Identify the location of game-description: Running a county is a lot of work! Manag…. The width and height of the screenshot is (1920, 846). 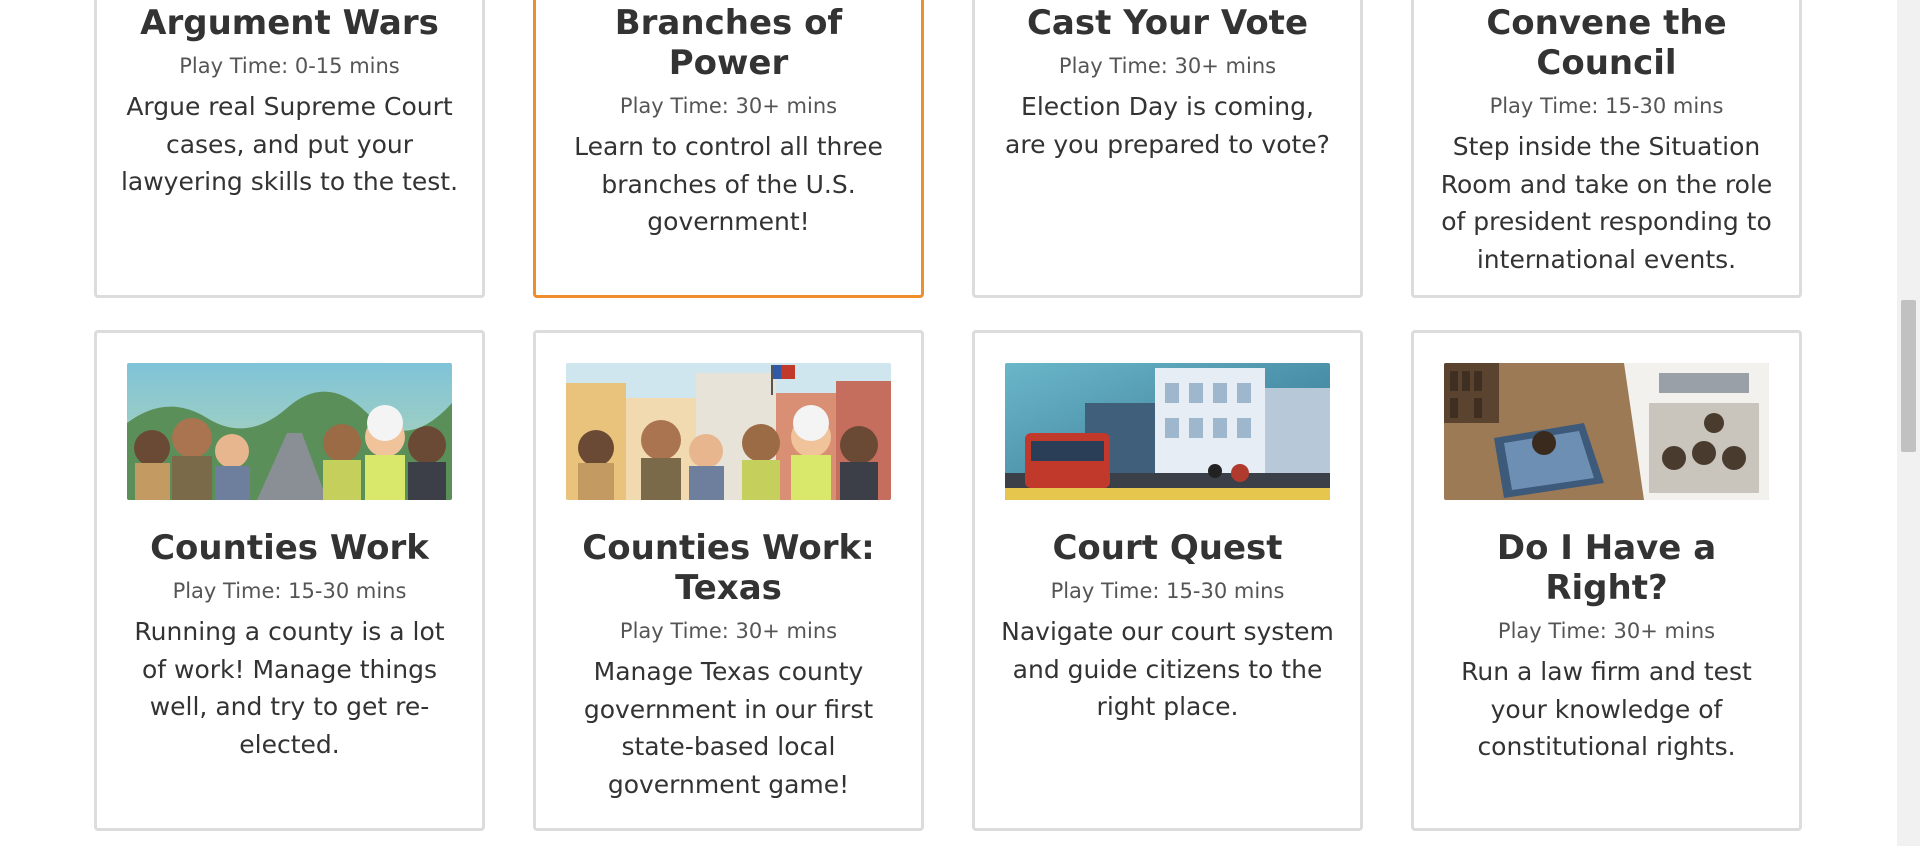
(289, 688).